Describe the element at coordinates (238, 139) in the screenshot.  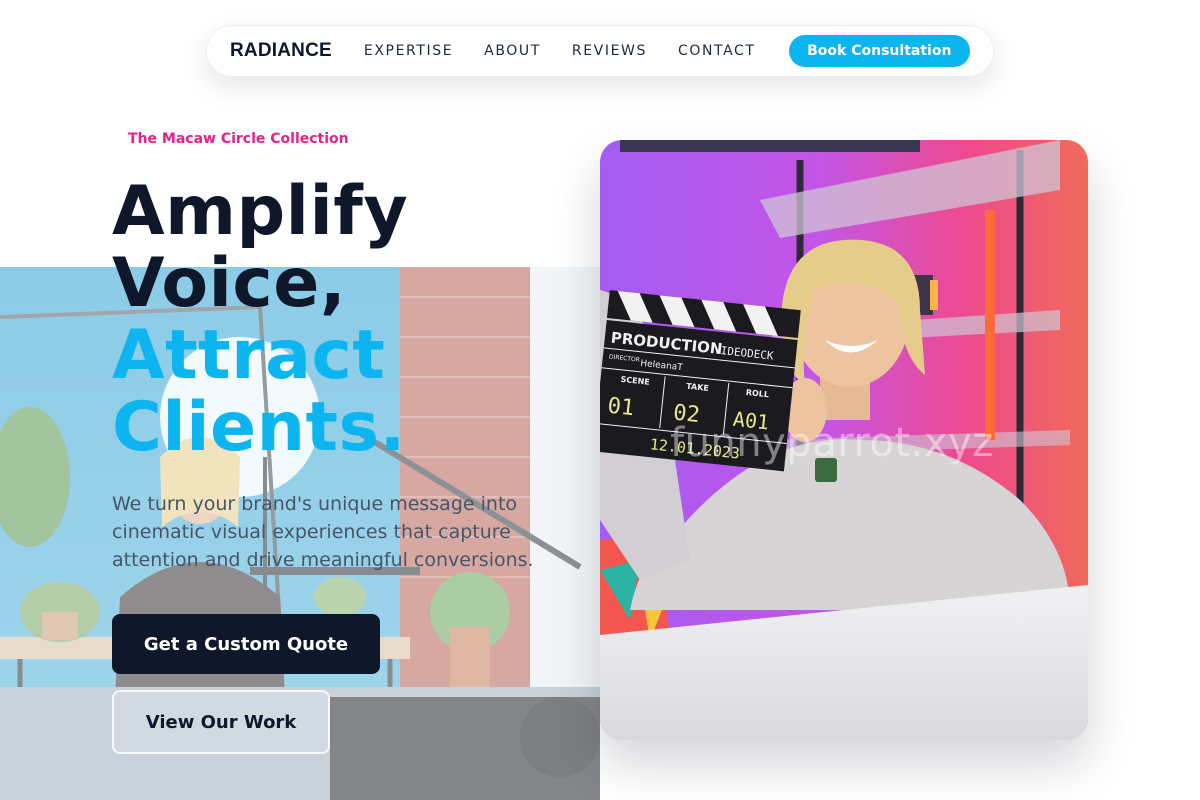
I see `collection-eyebrow: The Macaw Circle Collection` at that location.